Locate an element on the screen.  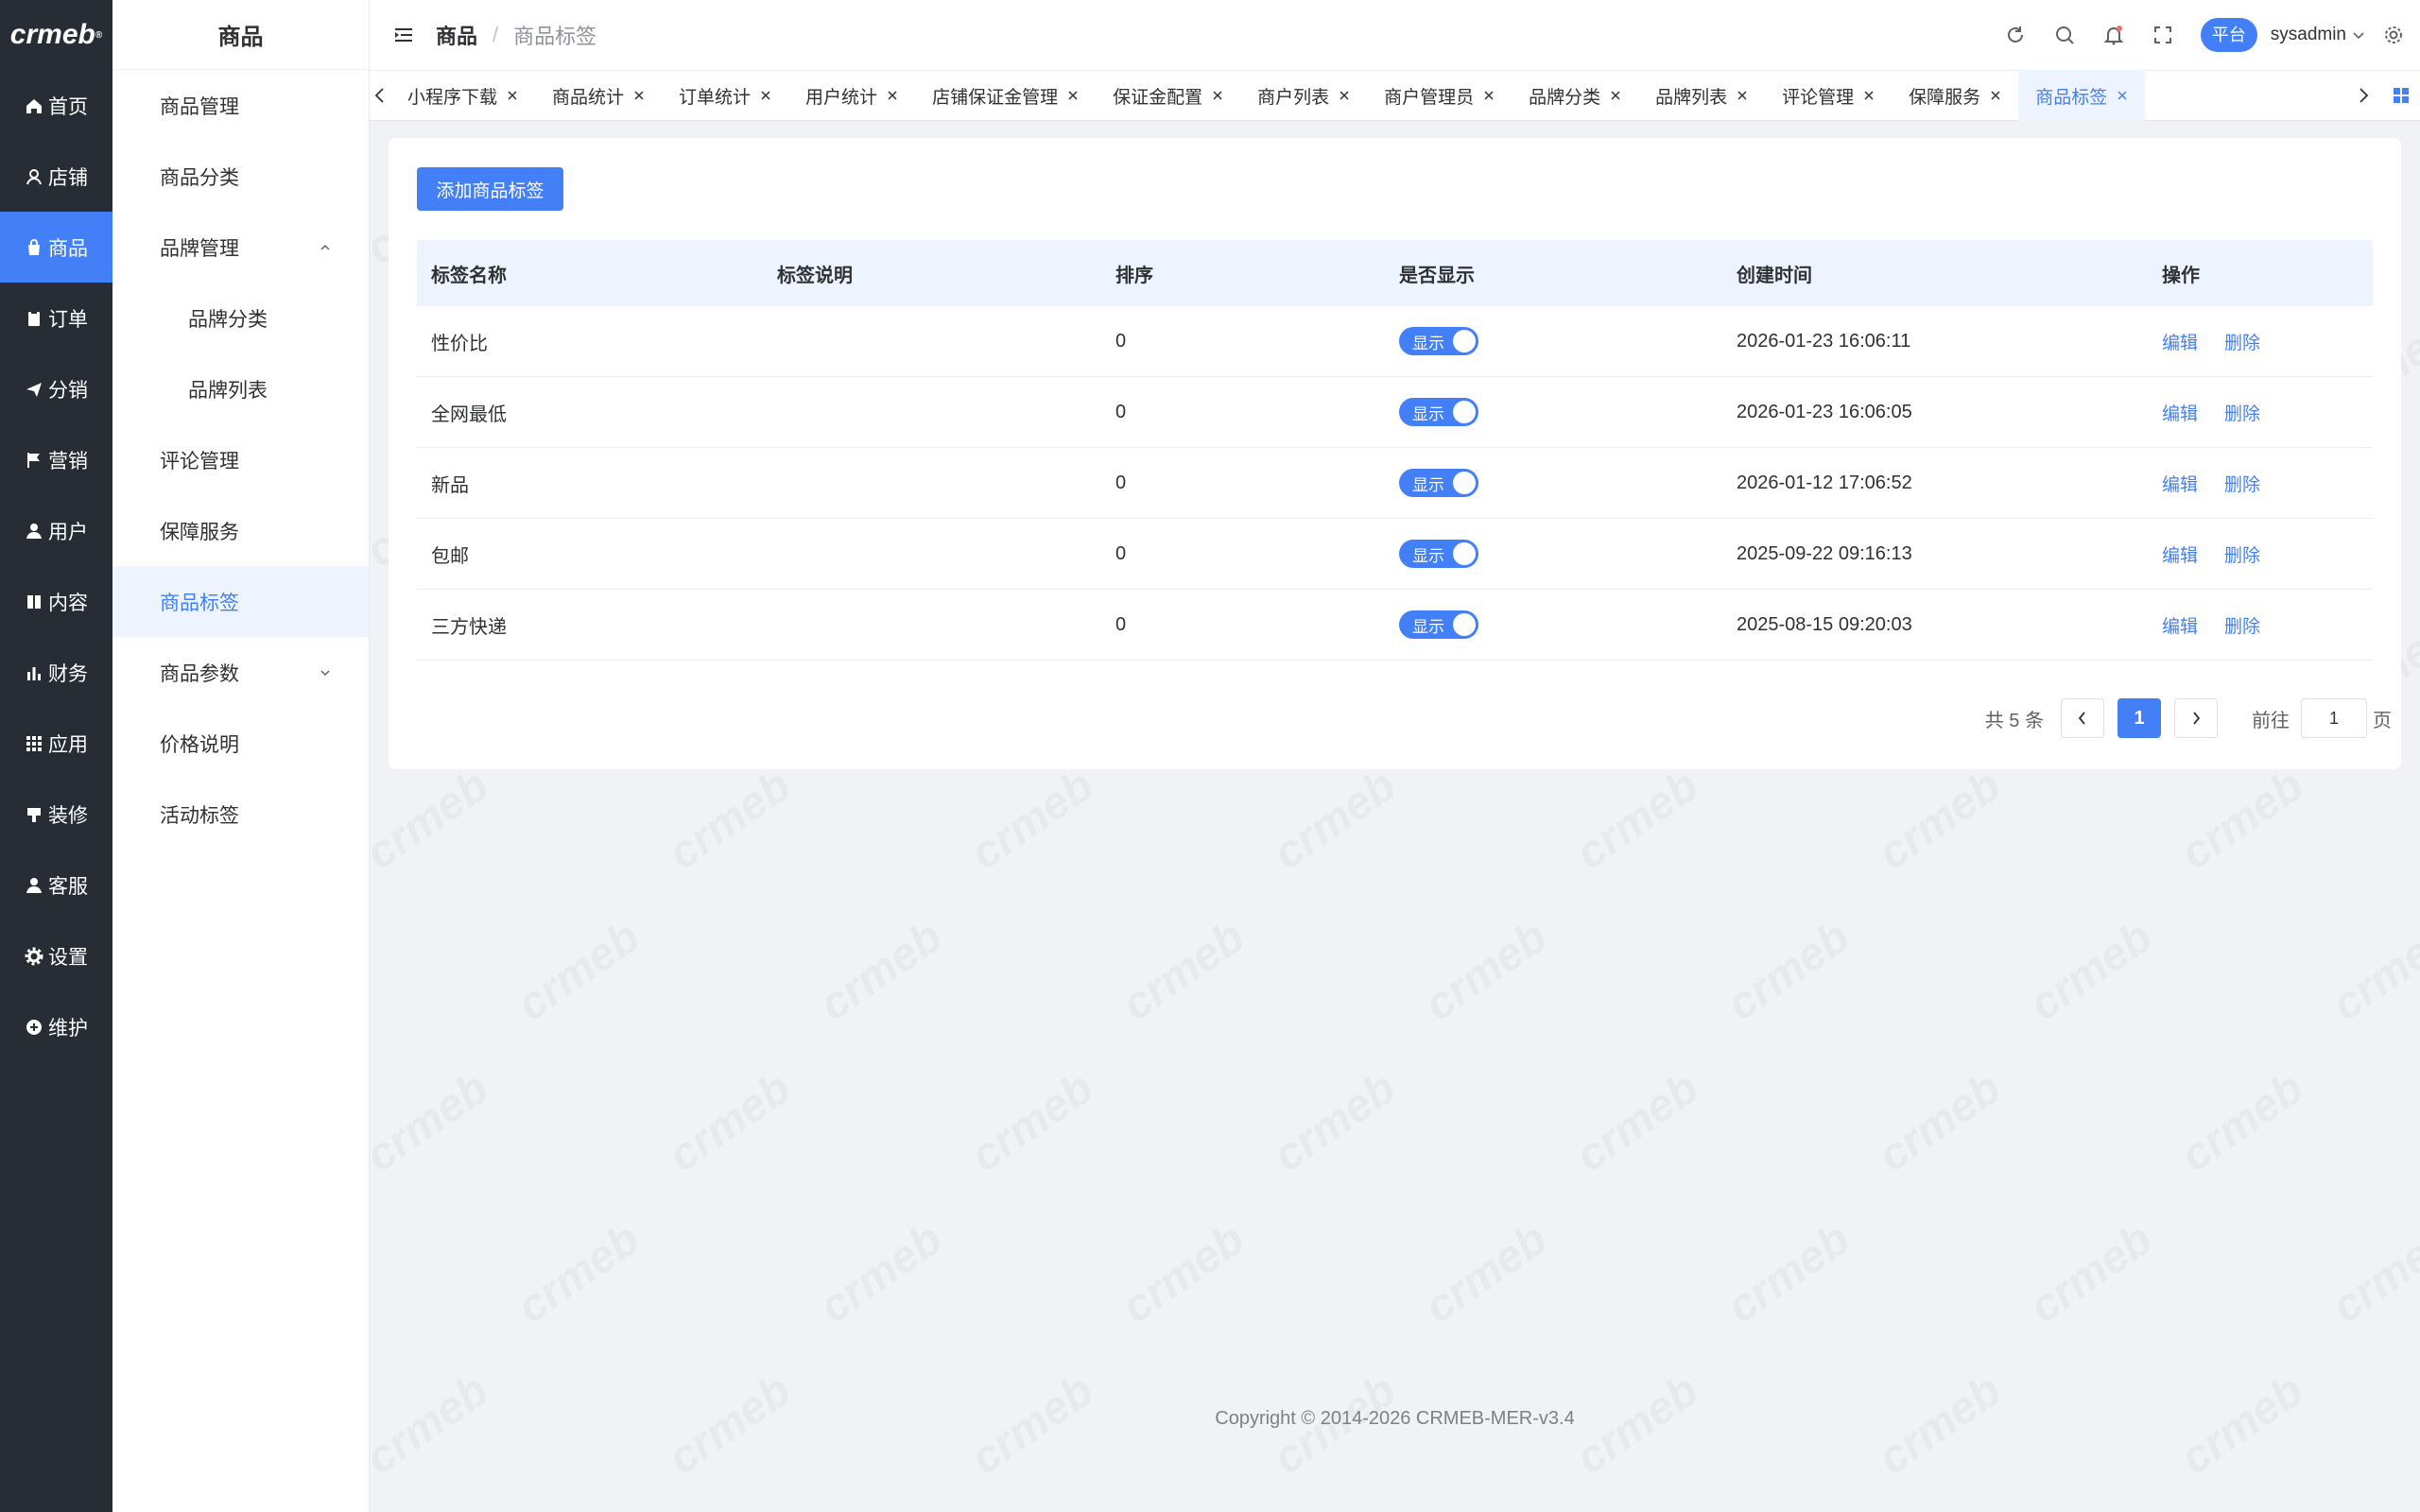
nav-item-8: 财务 is located at coordinates (56, 672).